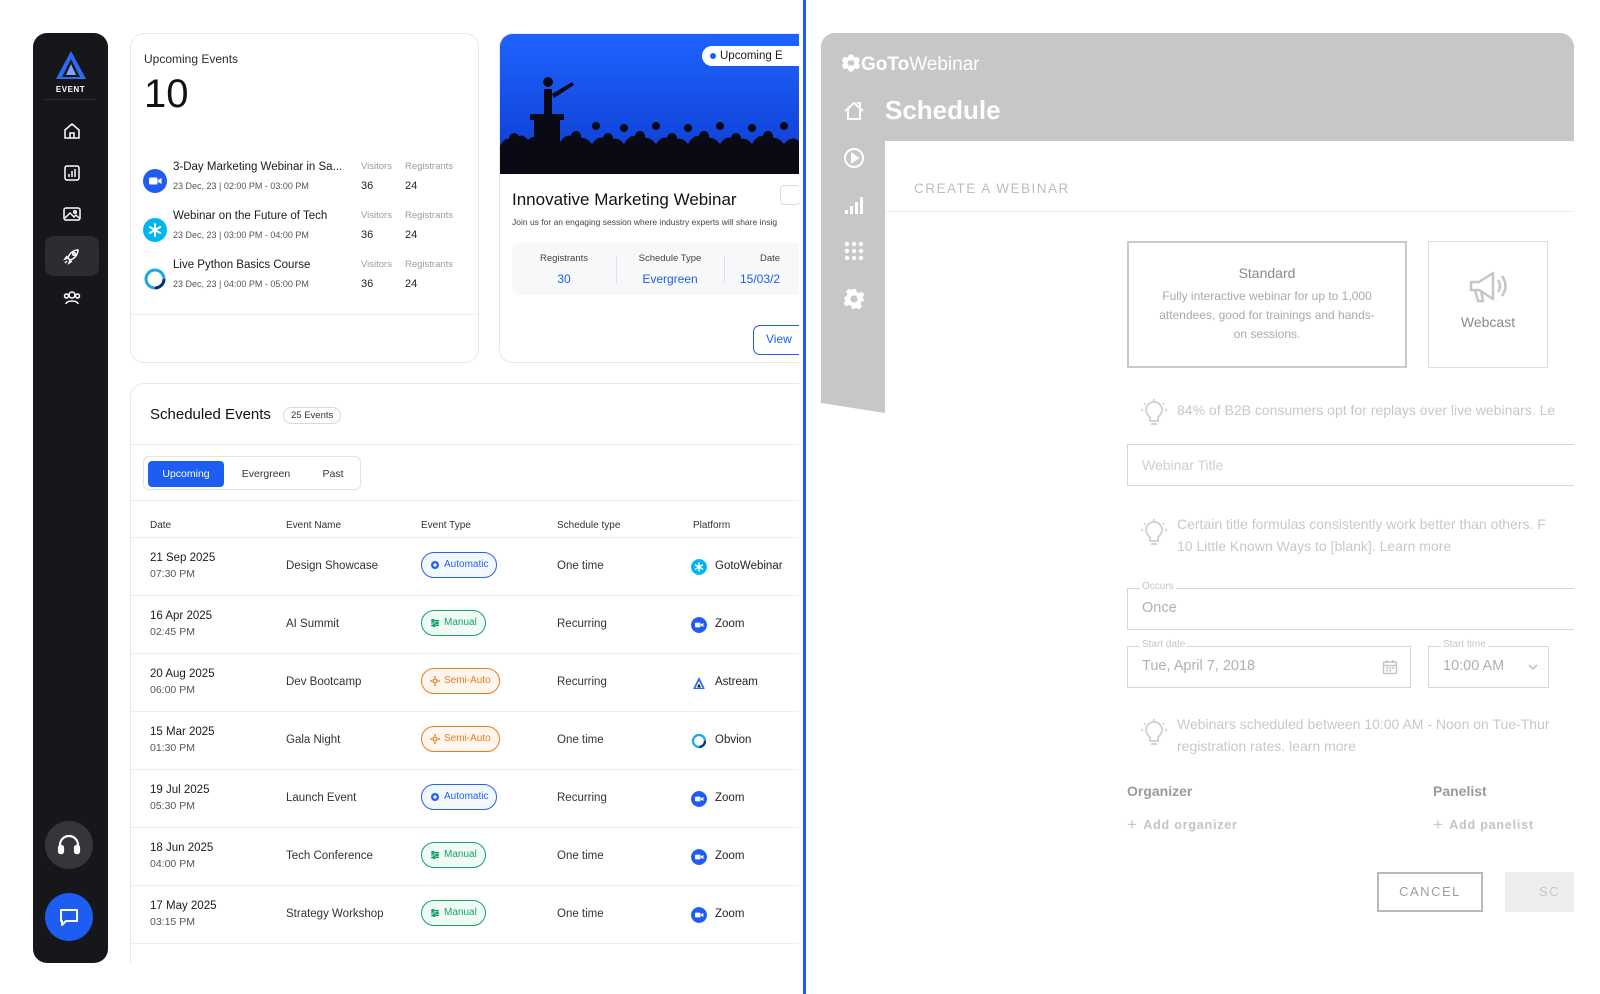 The height and width of the screenshot is (994, 1600). I want to click on nav-media, so click(72, 214).